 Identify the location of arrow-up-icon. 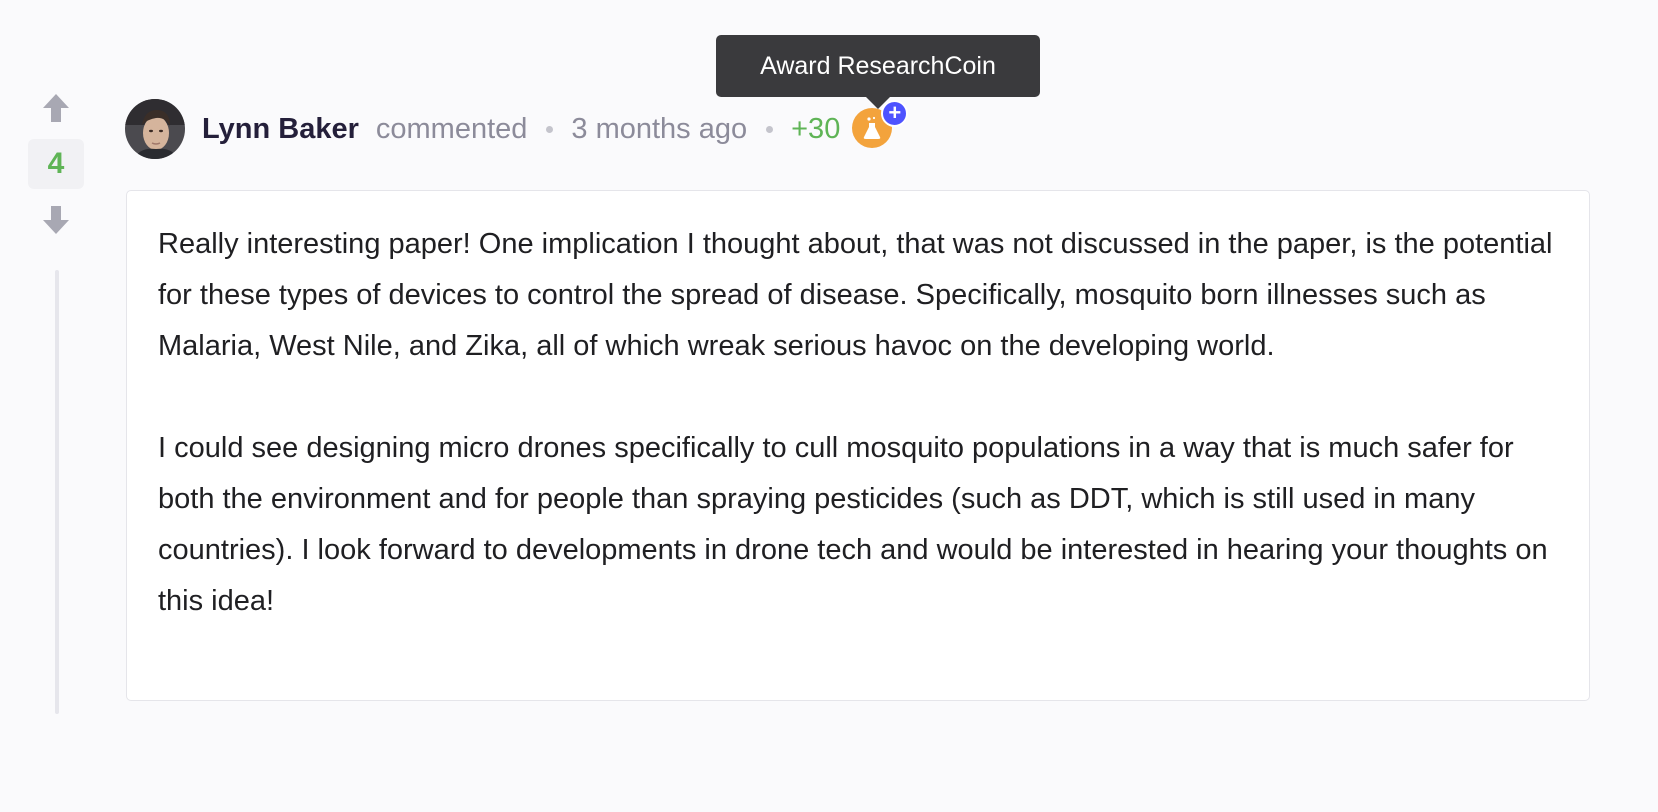
(56, 108).